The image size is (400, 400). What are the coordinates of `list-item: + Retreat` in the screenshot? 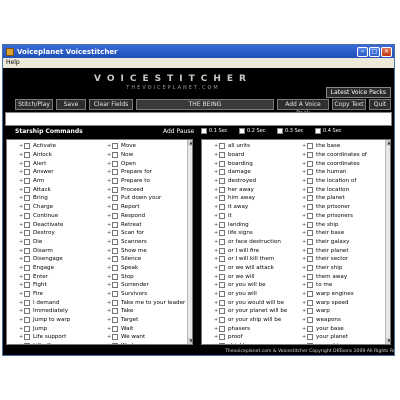 It's located at (146, 224).